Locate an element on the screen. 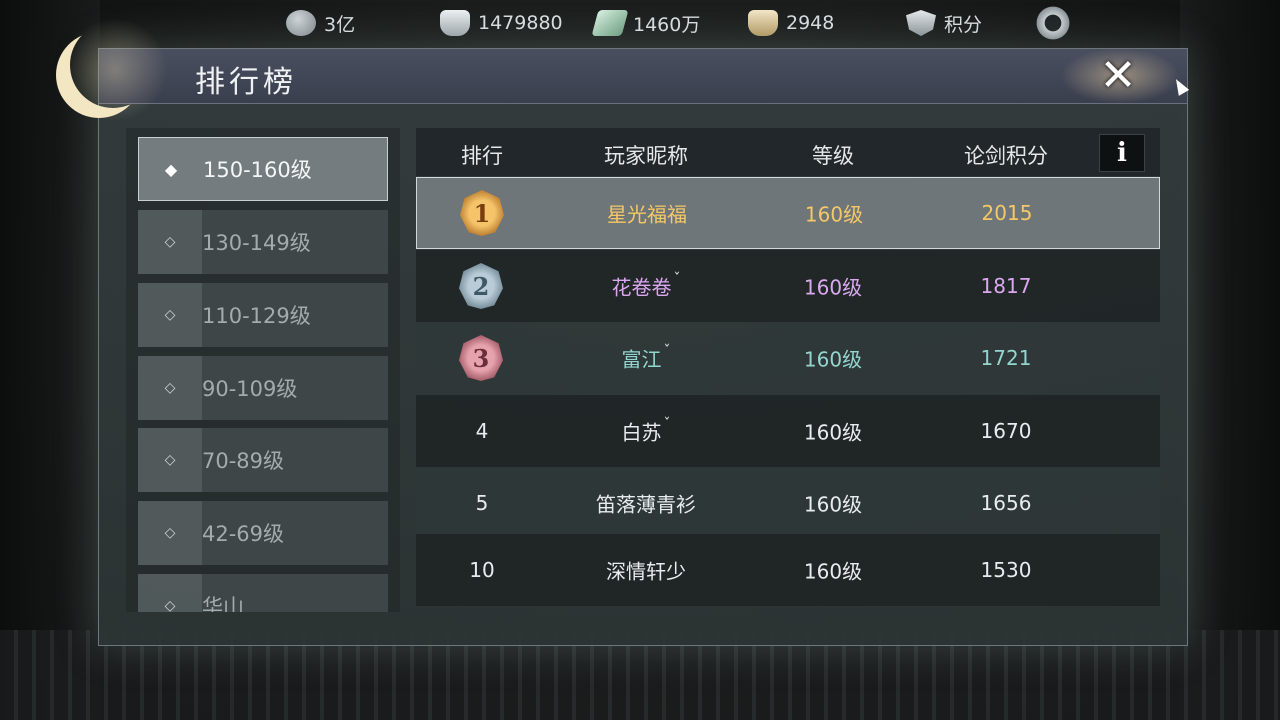 This screenshot has width=1280, height=720. table-row: 10 深情轩少 160级 1530 is located at coordinates (788, 570).